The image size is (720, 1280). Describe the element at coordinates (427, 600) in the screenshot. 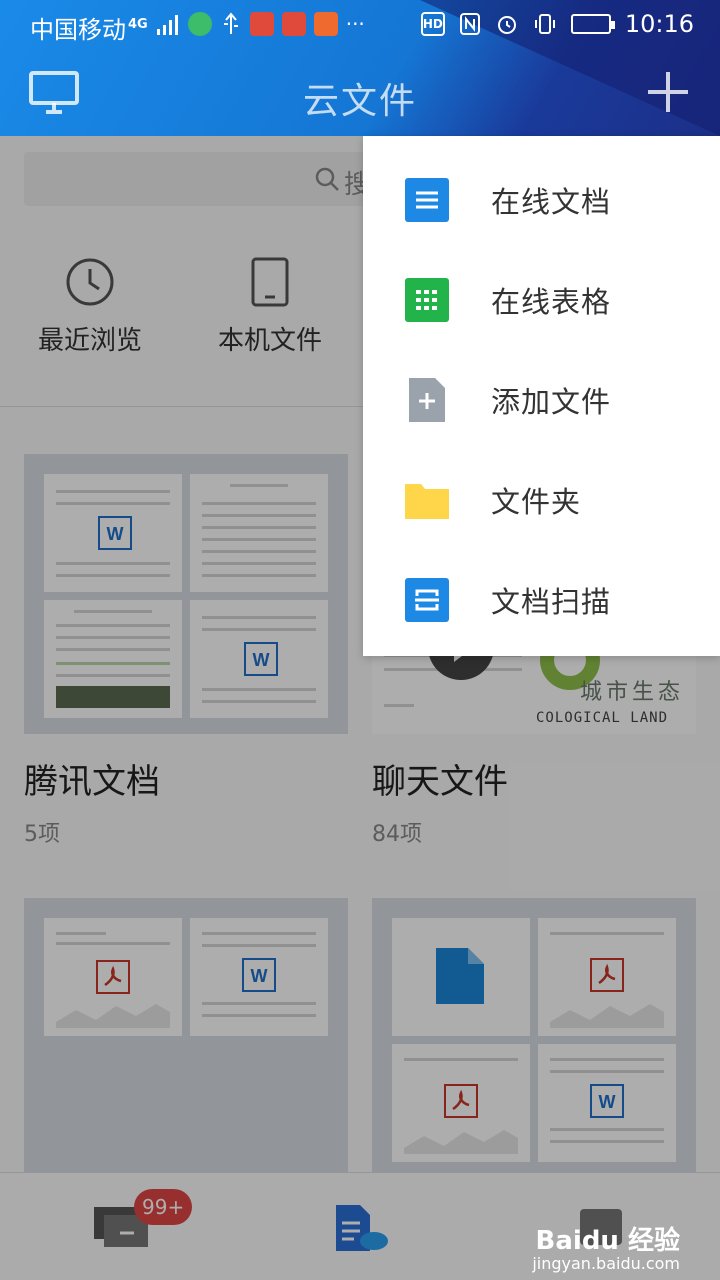

I see `scan-icon` at that location.